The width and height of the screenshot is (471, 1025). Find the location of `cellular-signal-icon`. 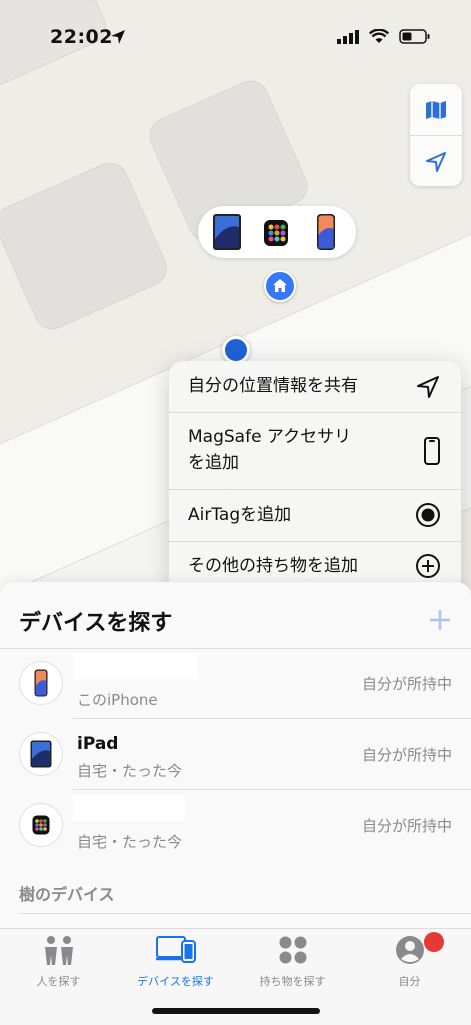

cellular-signal-icon is located at coordinates (348, 36).